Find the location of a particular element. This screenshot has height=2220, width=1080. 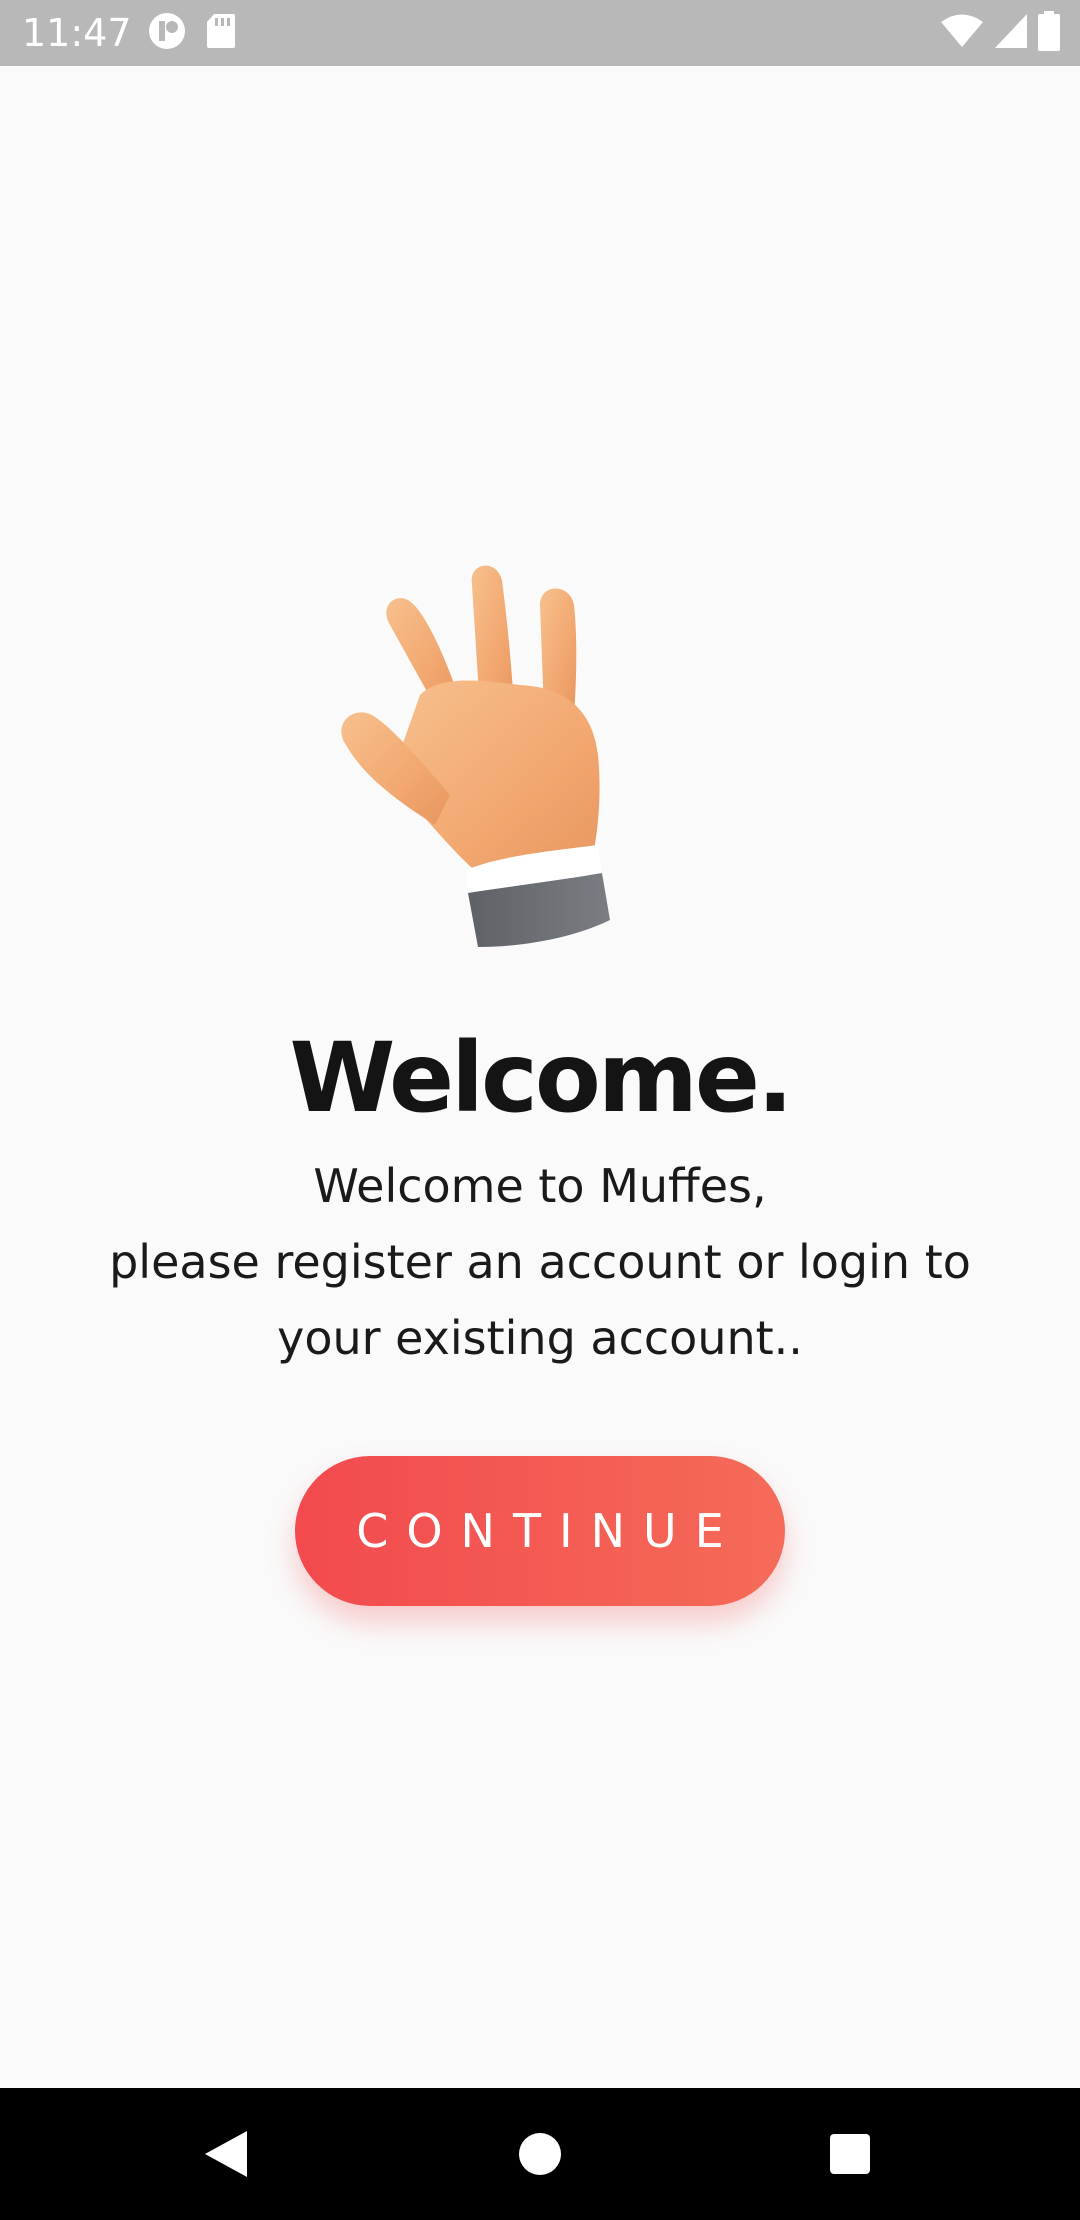

continue-button: CONTINUE is located at coordinates (540, 1531).